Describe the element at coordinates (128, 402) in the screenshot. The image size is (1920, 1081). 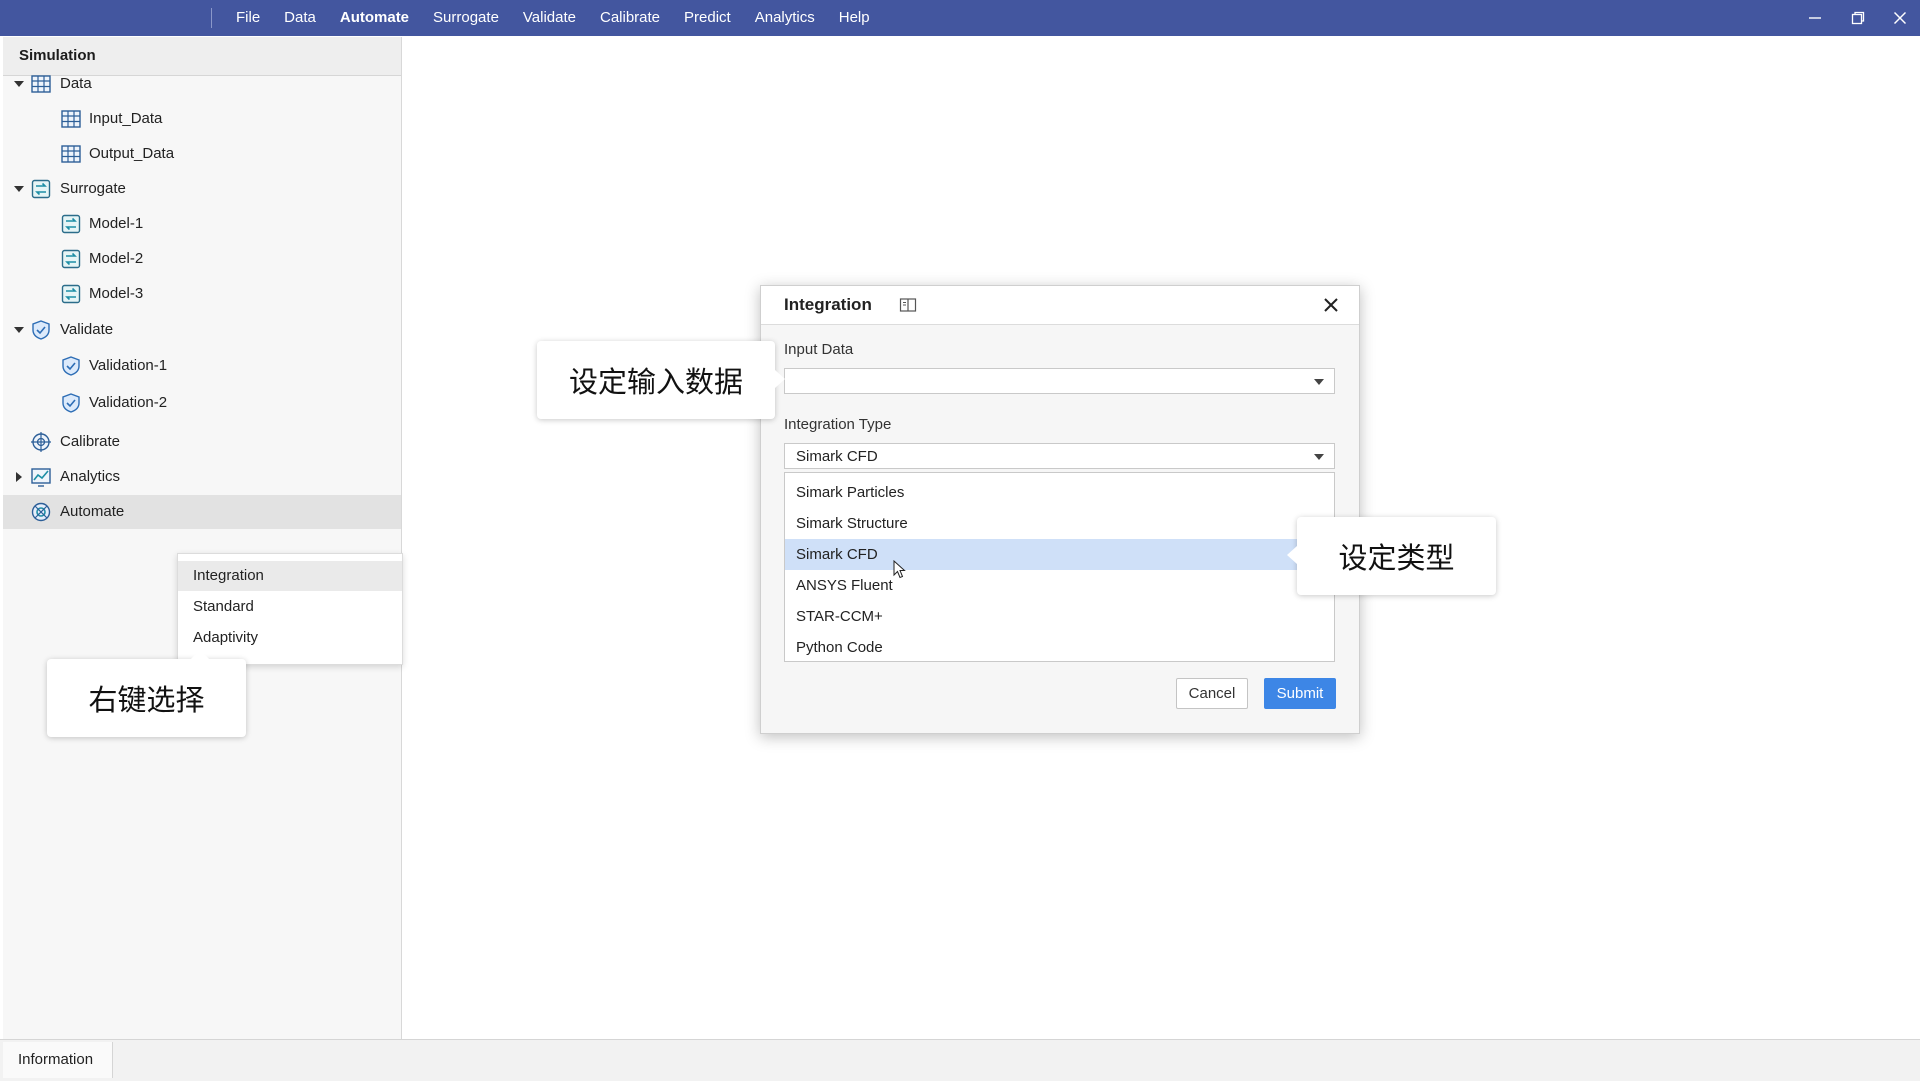
I see `tree-item-label: Validation-2` at that location.